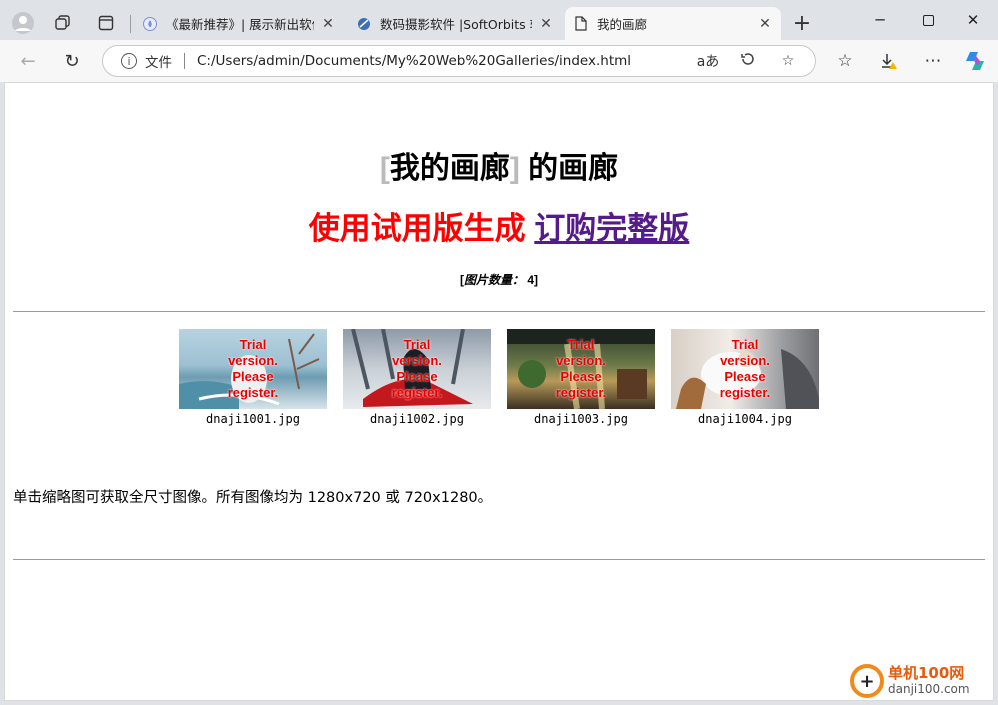 This screenshot has height=705, width=998. What do you see at coordinates (150, 24) in the screenshot?
I see `drop-favicon-icon` at bounding box center [150, 24].